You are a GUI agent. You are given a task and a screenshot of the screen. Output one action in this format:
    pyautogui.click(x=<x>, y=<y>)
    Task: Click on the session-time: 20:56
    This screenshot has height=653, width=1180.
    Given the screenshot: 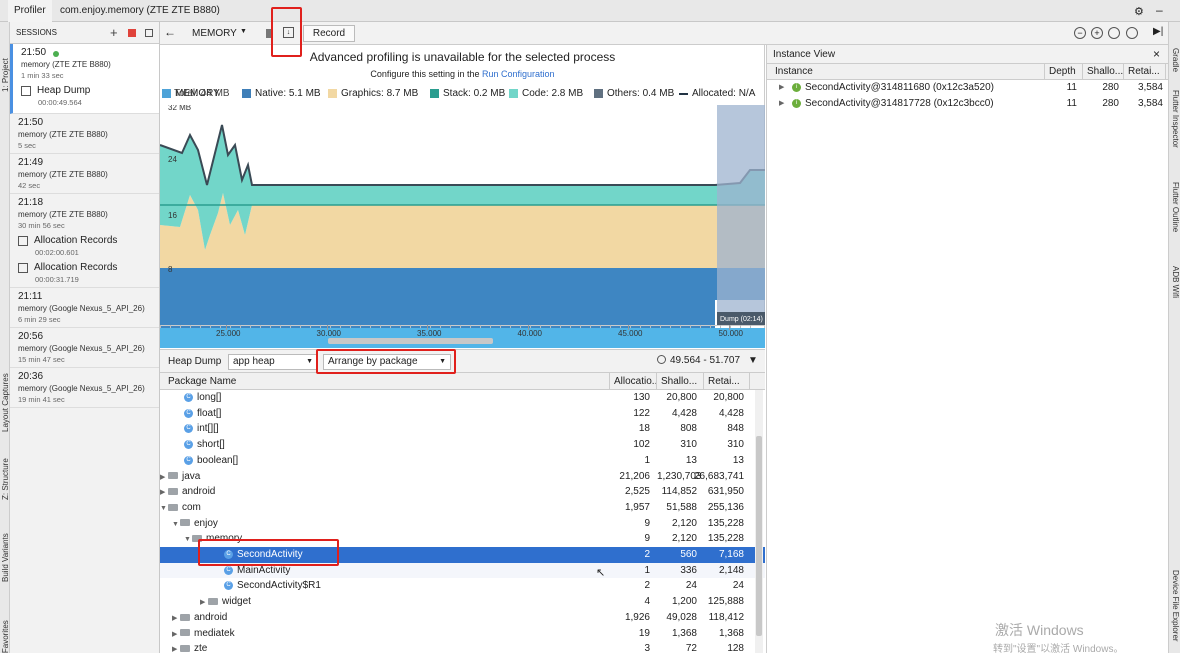 What is the action you would take?
    pyautogui.click(x=31, y=336)
    